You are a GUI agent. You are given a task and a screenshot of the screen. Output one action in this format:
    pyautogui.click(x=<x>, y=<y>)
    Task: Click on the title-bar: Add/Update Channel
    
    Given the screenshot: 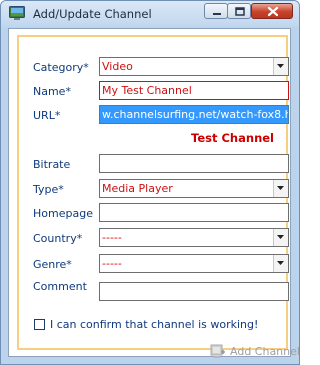 What is the action you would take?
    pyautogui.click(x=150, y=14)
    